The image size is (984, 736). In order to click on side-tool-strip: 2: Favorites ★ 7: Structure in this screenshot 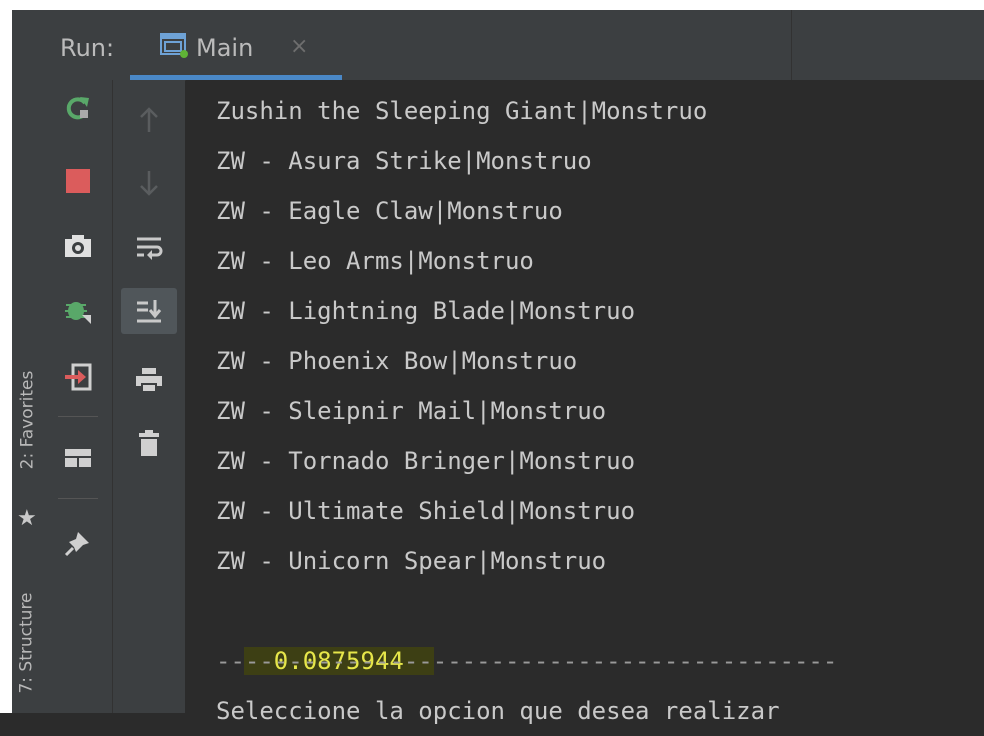, I will do `click(27, 361)`.